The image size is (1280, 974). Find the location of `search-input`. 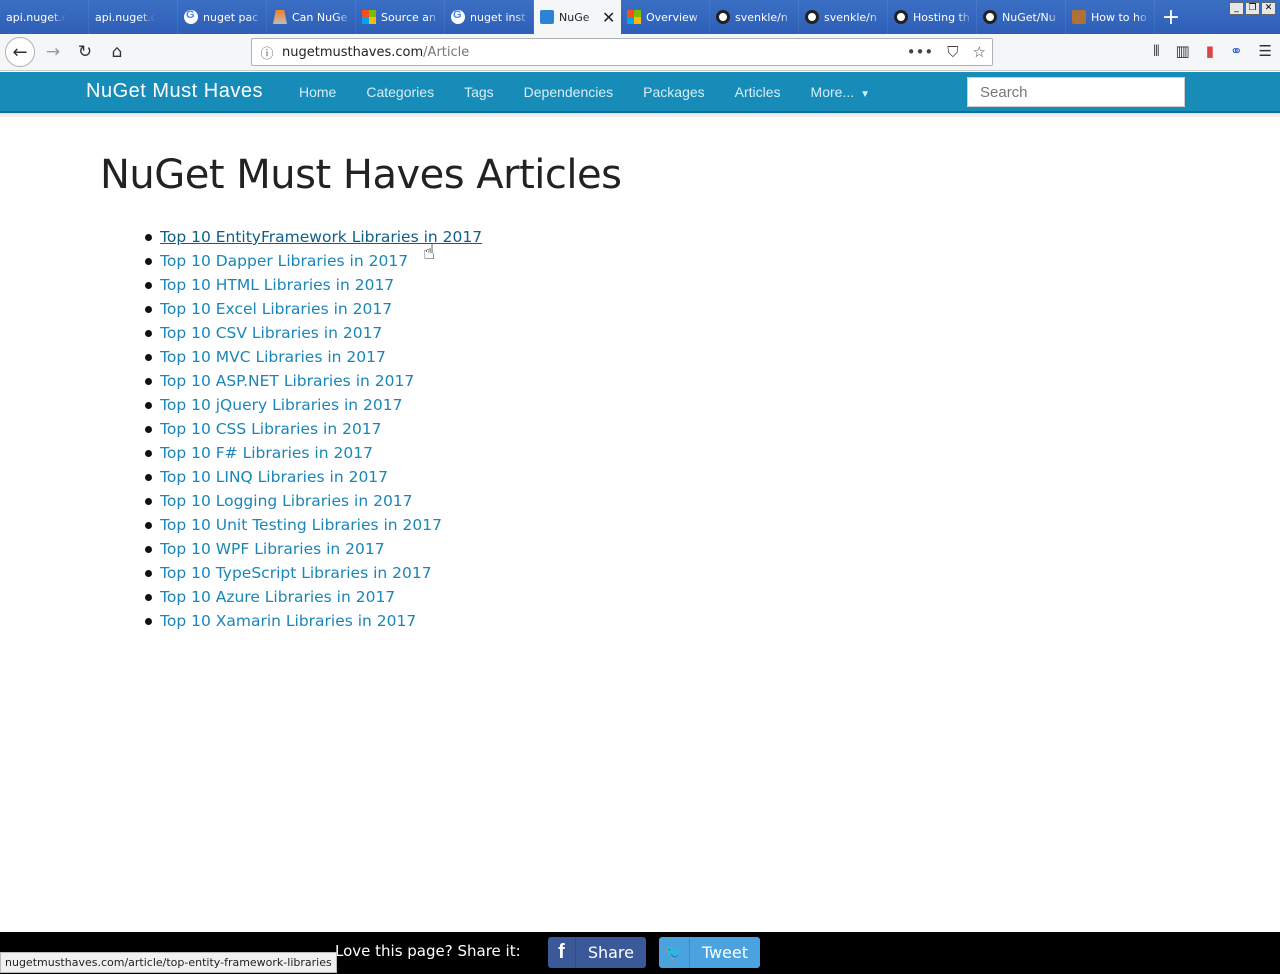

search-input is located at coordinates (1076, 92).